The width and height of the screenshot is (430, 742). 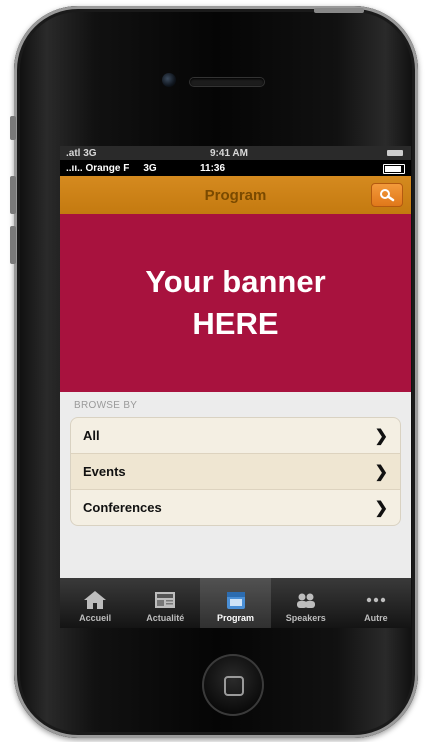 What do you see at coordinates (235, 600) in the screenshot?
I see `calendar-icon` at bounding box center [235, 600].